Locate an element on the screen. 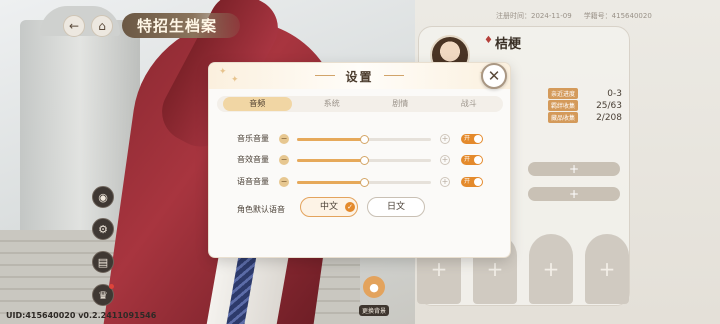 This screenshot has width=720, height=324. page-title: 特招生档案 is located at coordinates (181, 25).